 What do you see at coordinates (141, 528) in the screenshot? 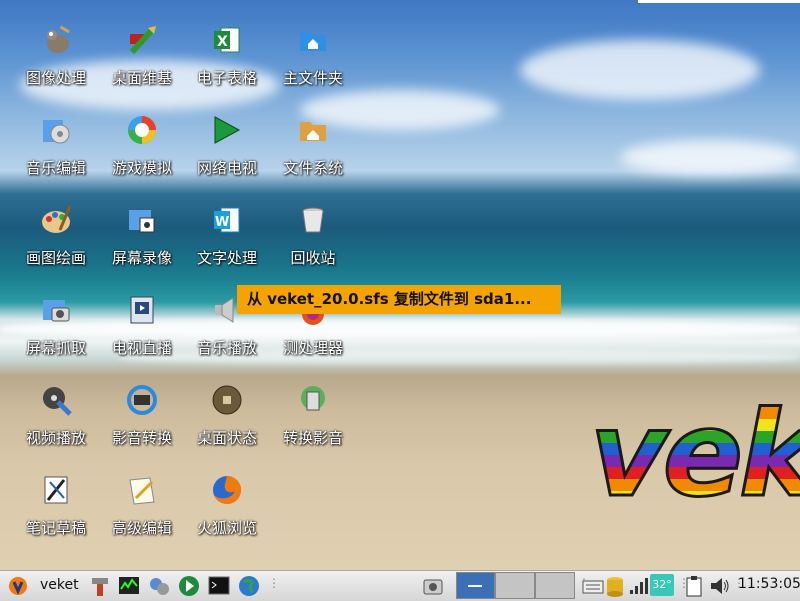
I see `icon-label: 高级编辑` at bounding box center [141, 528].